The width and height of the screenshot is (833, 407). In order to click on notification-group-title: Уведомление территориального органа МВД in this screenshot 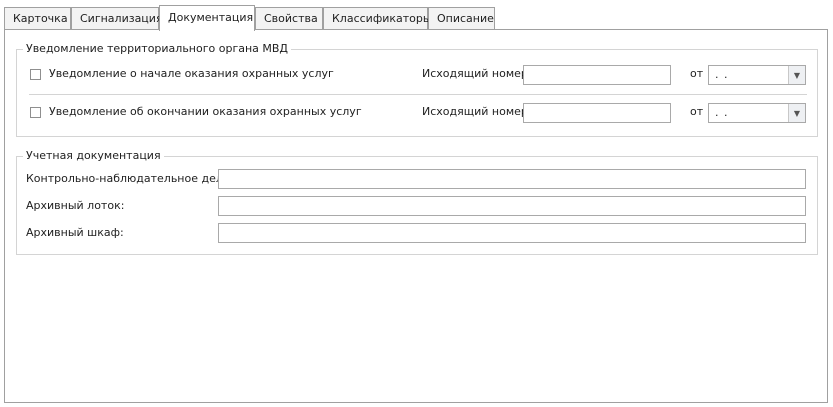, I will do `click(157, 48)`.